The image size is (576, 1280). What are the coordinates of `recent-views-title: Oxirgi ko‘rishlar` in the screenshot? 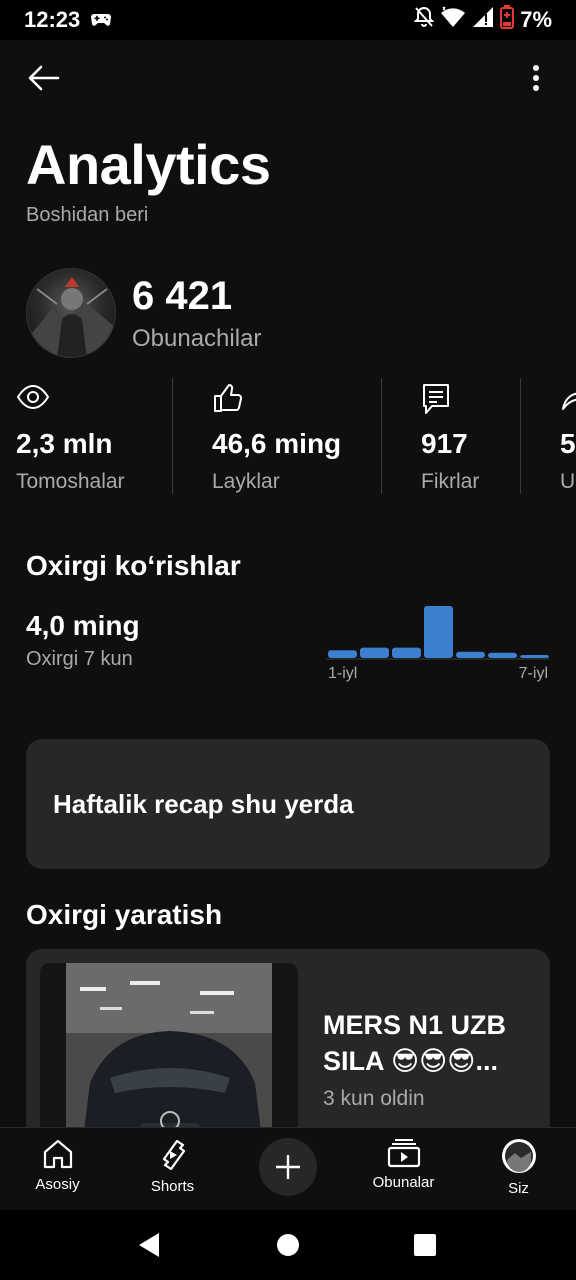 It's located at (133, 565).